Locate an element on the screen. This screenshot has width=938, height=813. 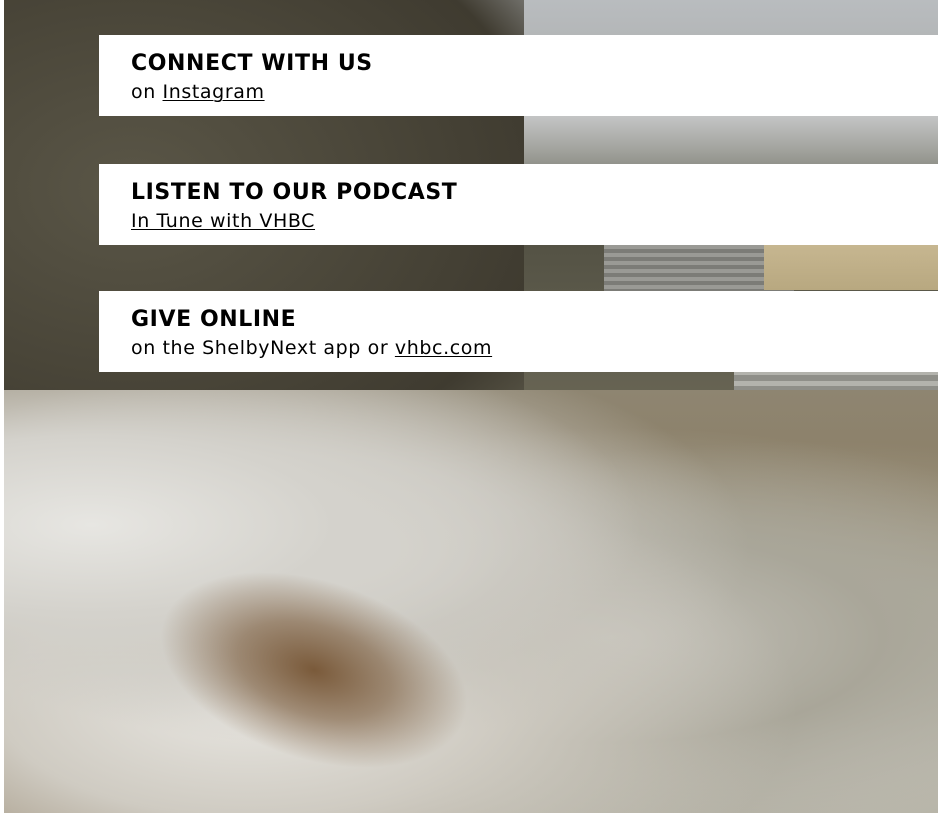
podcast-heading: LISTEN TO OUR PODCAST is located at coordinates (294, 192).